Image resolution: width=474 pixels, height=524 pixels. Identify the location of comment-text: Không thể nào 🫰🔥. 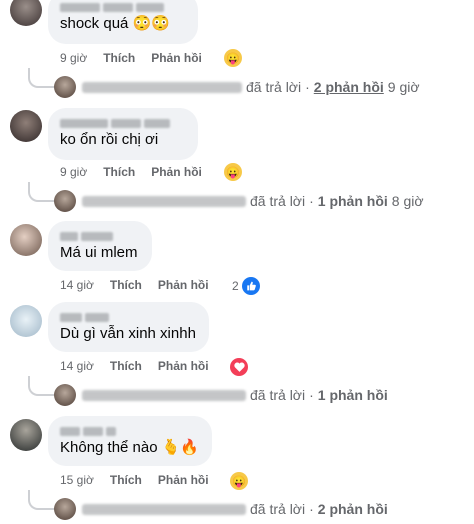
(130, 447).